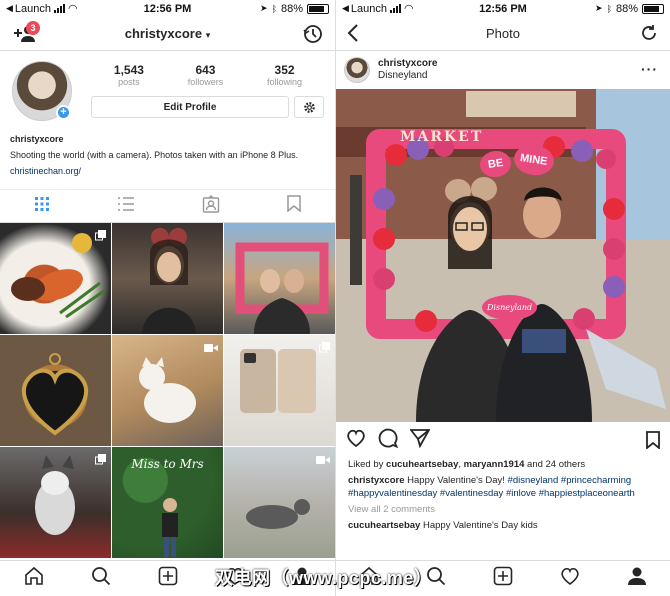 The image size is (670, 596). What do you see at coordinates (63, 112) in the screenshot?
I see `add-story-icon: +` at bounding box center [63, 112].